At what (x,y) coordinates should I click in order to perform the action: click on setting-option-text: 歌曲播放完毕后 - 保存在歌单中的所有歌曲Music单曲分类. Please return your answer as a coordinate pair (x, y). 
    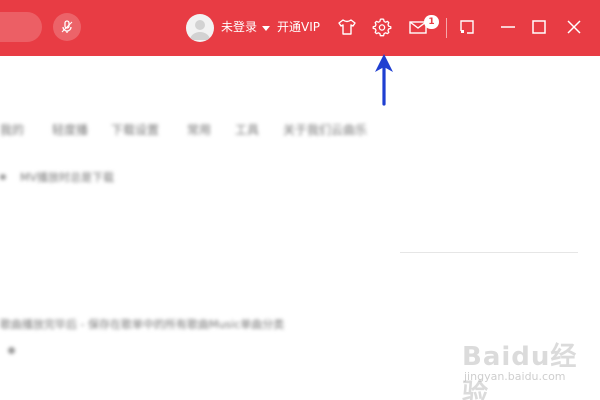
    Looking at the image, I should click on (142, 325).